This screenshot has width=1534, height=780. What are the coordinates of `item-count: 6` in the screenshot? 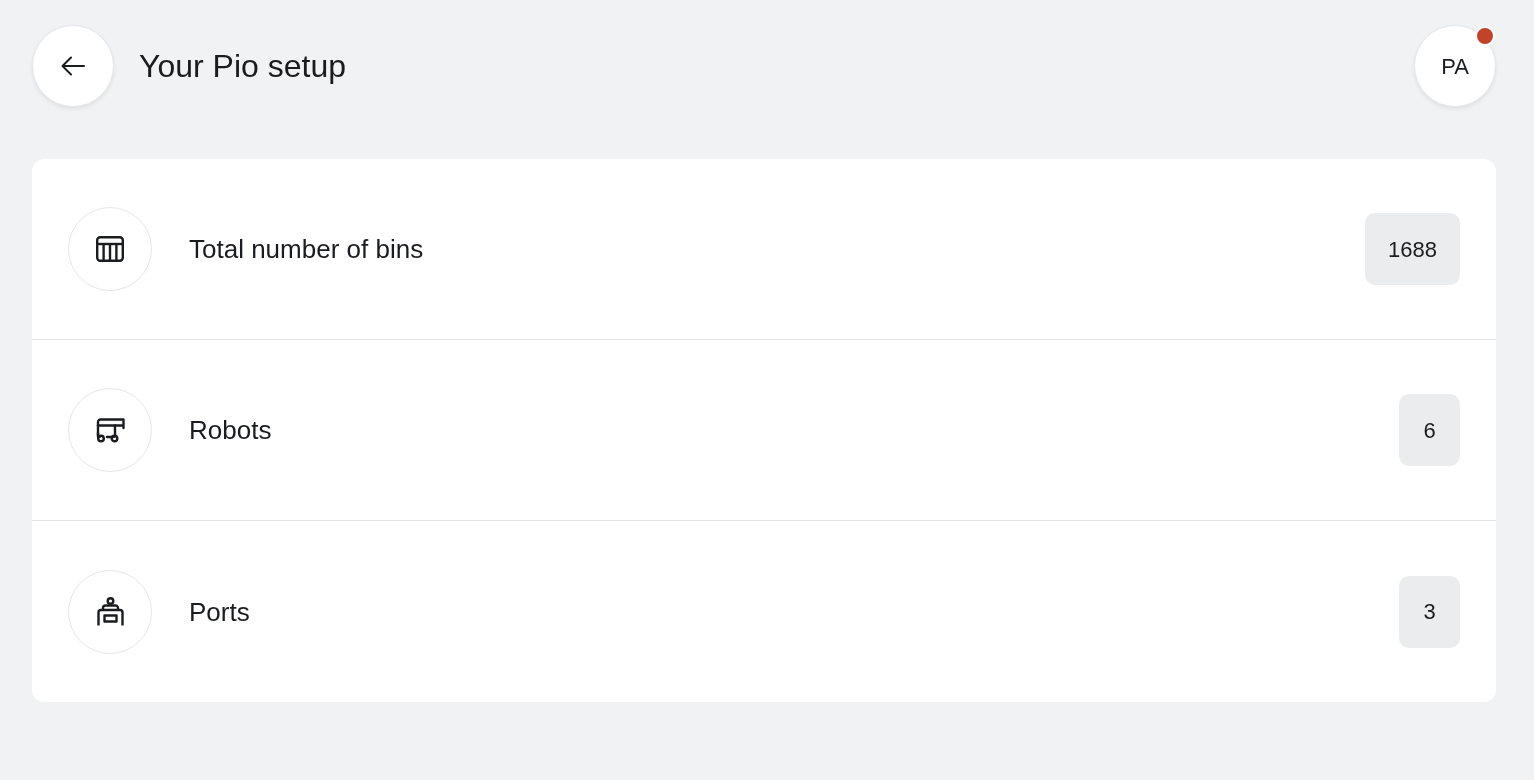 It's located at (1429, 430).